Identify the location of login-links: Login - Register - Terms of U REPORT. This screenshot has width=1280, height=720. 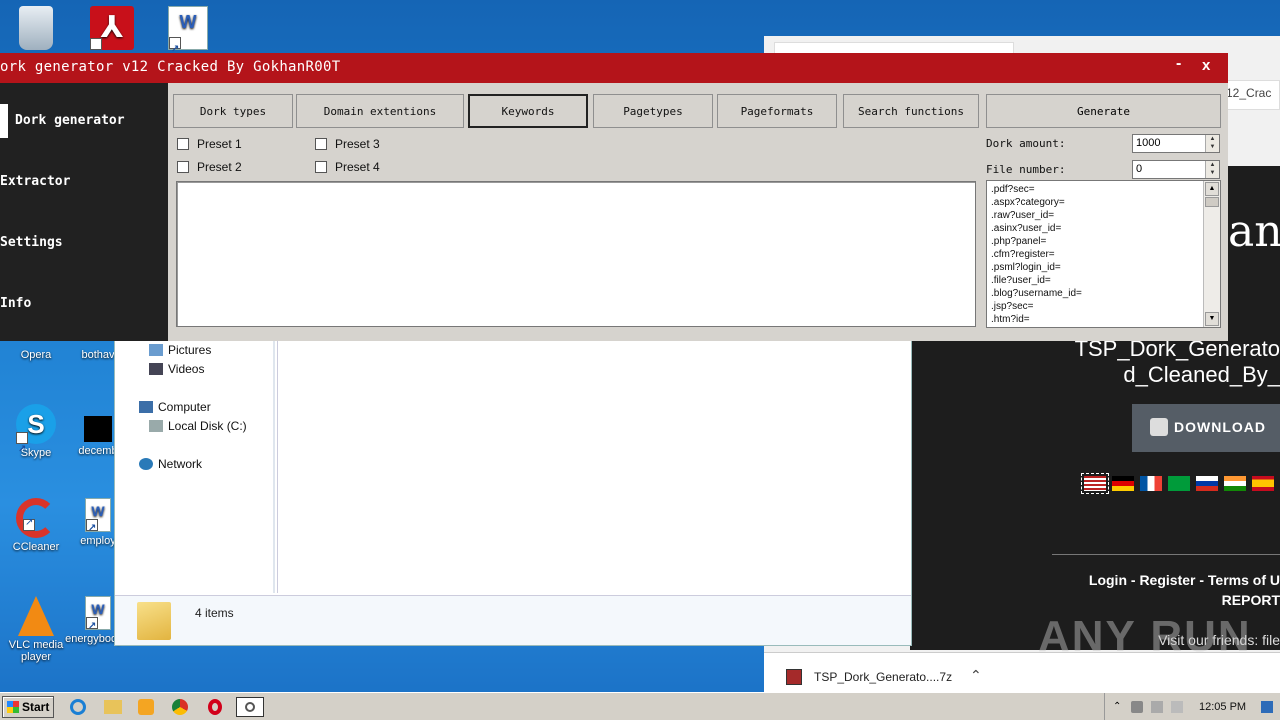
(1165, 590).